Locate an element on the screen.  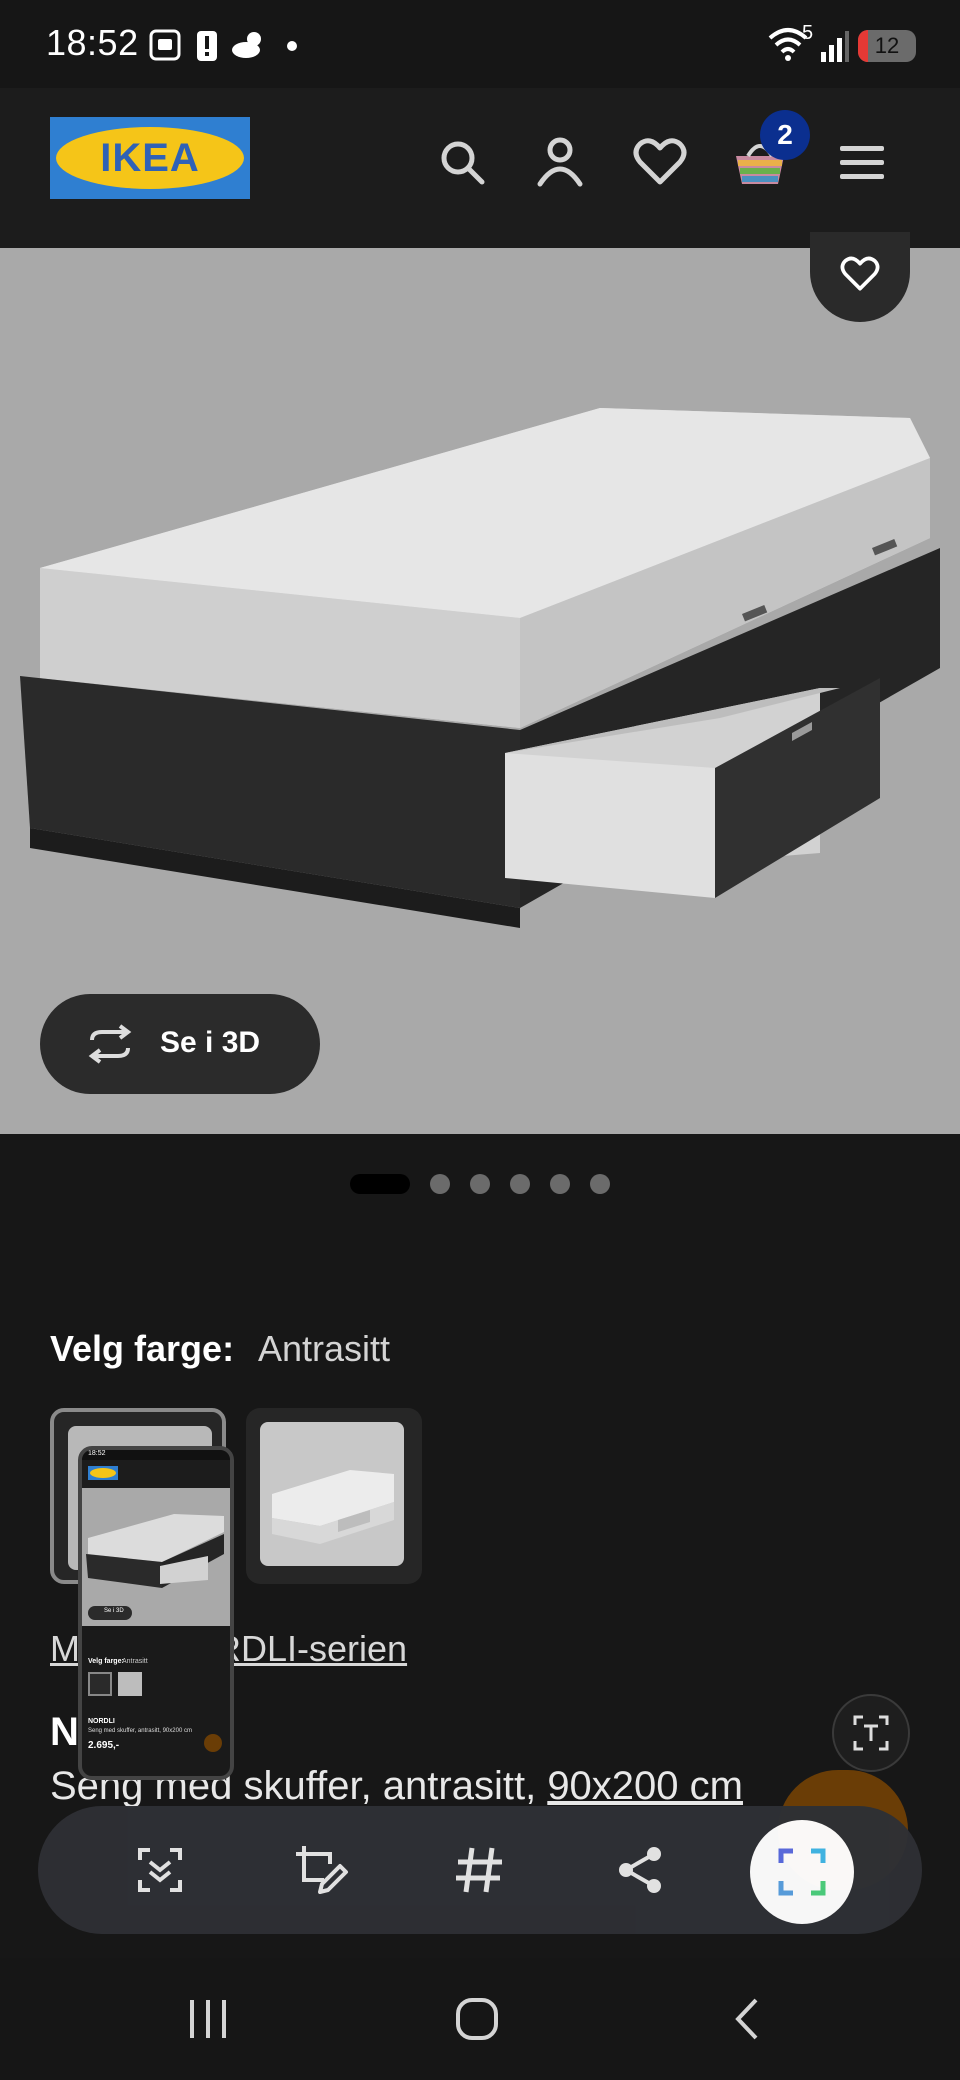
thumb-color-value: Antrasitt is located at coordinates (135, 1661).